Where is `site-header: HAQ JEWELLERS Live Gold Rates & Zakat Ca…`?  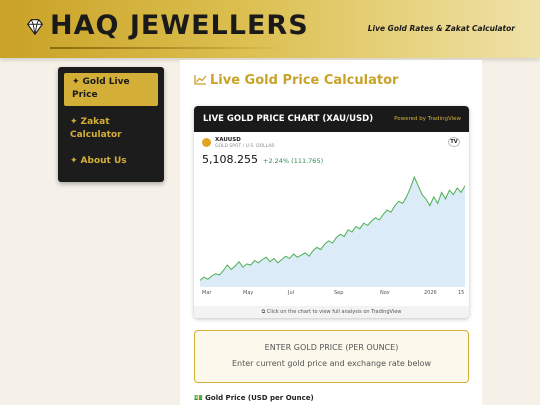 site-header: HAQ JEWELLERS Live Gold Rates & Zakat Ca… is located at coordinates (270, 29).